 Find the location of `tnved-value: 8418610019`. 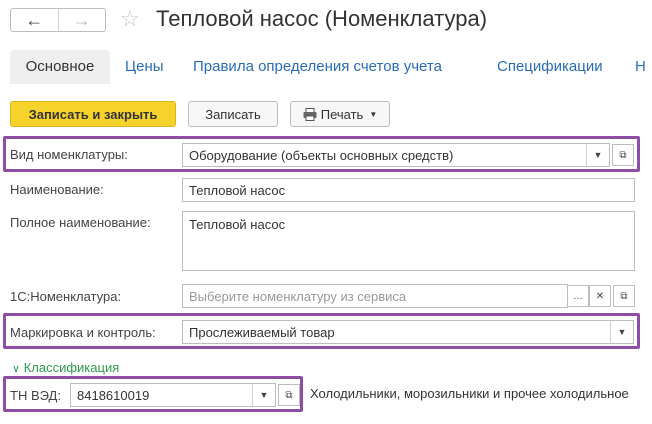

tnved-value: 8418610019 is located at coordinates (113, 395).